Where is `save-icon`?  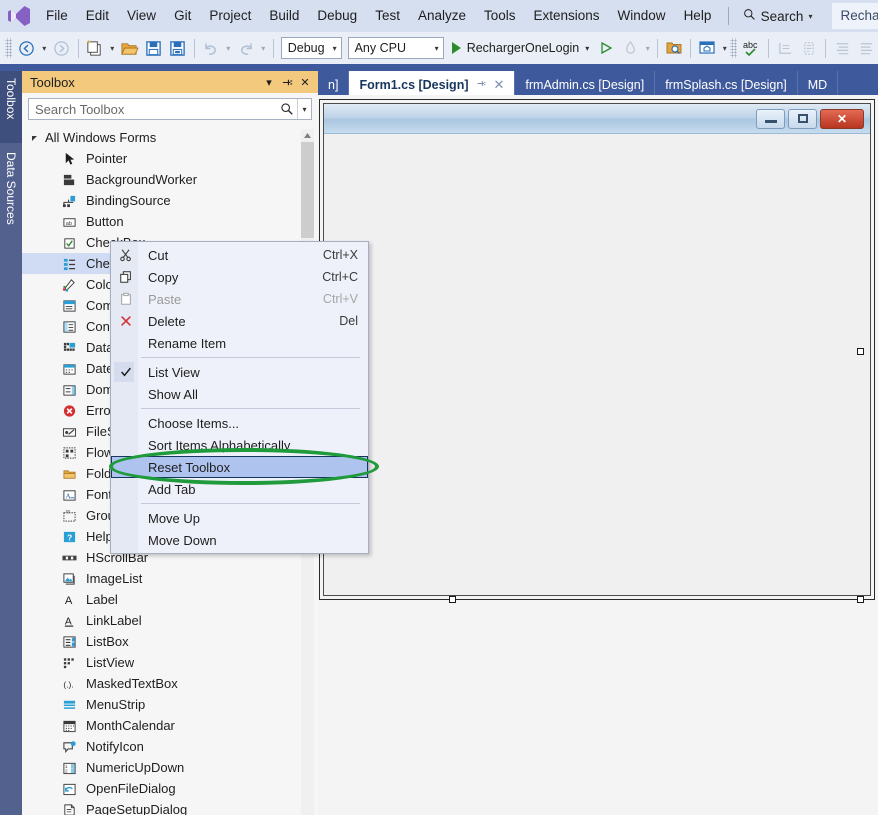 save-icon is located at coordinates (154, 48).